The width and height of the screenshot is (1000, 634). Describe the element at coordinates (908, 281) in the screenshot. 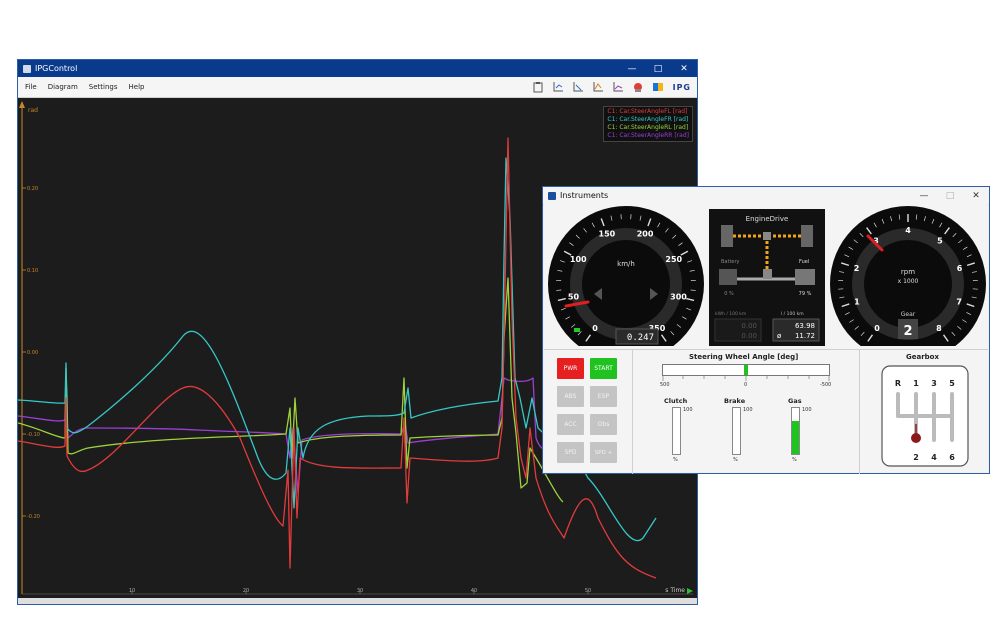

I see `rpm-scale: x 1000` at that location.